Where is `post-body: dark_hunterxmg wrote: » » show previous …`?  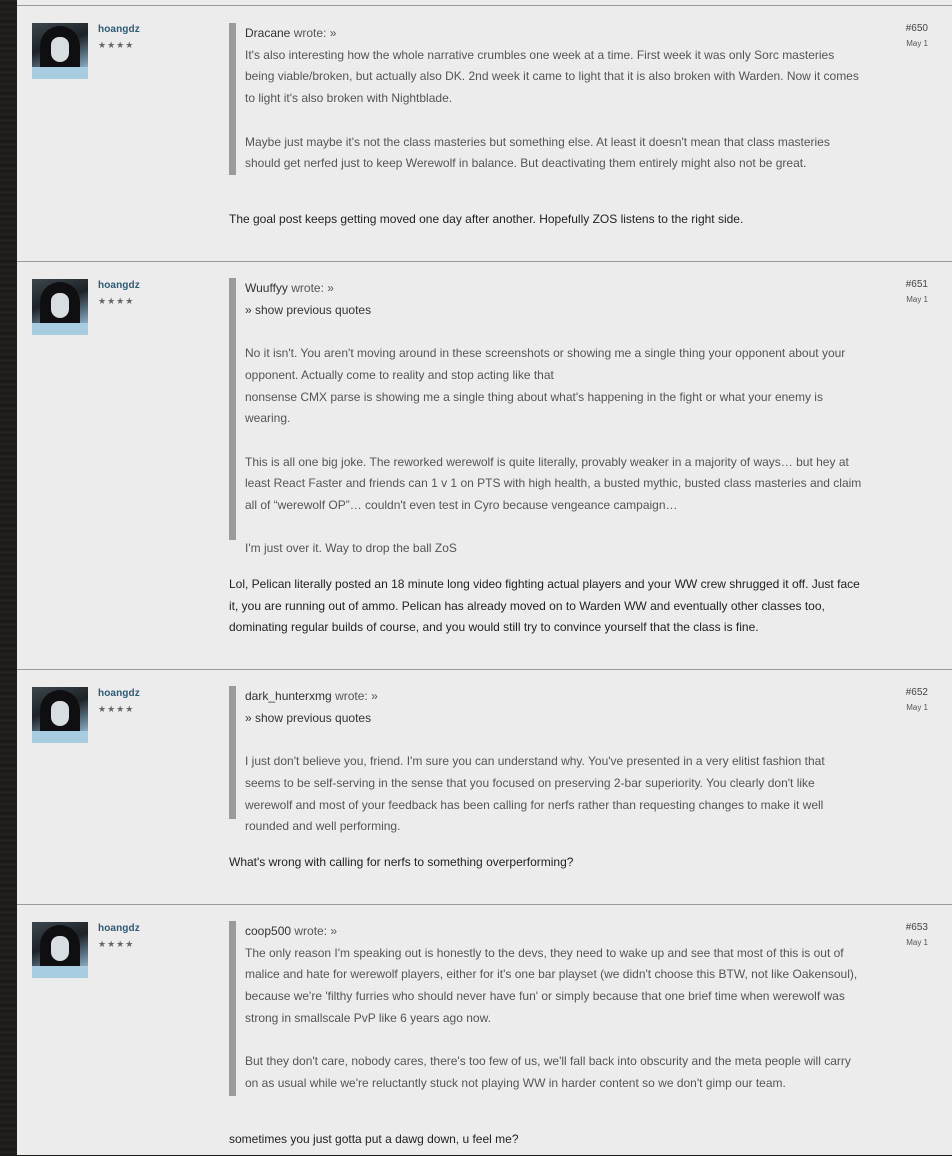 post-body: dark_hunterxmg wrote: » » show previous … is located at coordinates (546, 759).